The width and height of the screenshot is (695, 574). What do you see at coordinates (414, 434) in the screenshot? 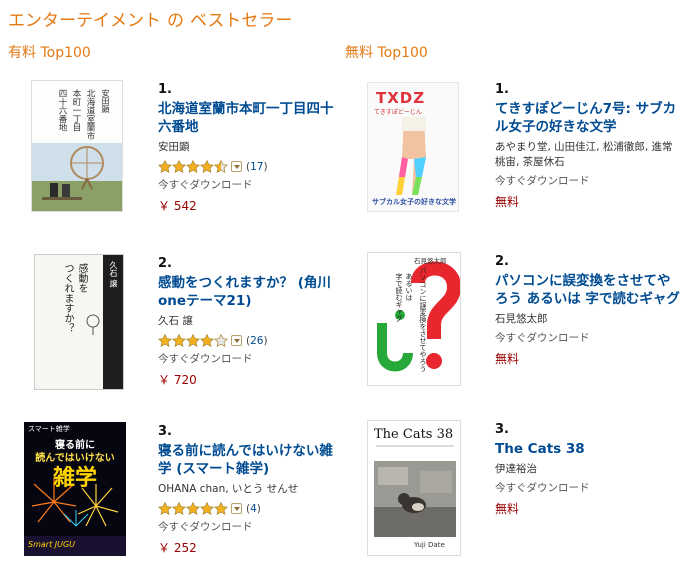
I see `cover-title: The Cats 38` at bounding box center [414, 434].